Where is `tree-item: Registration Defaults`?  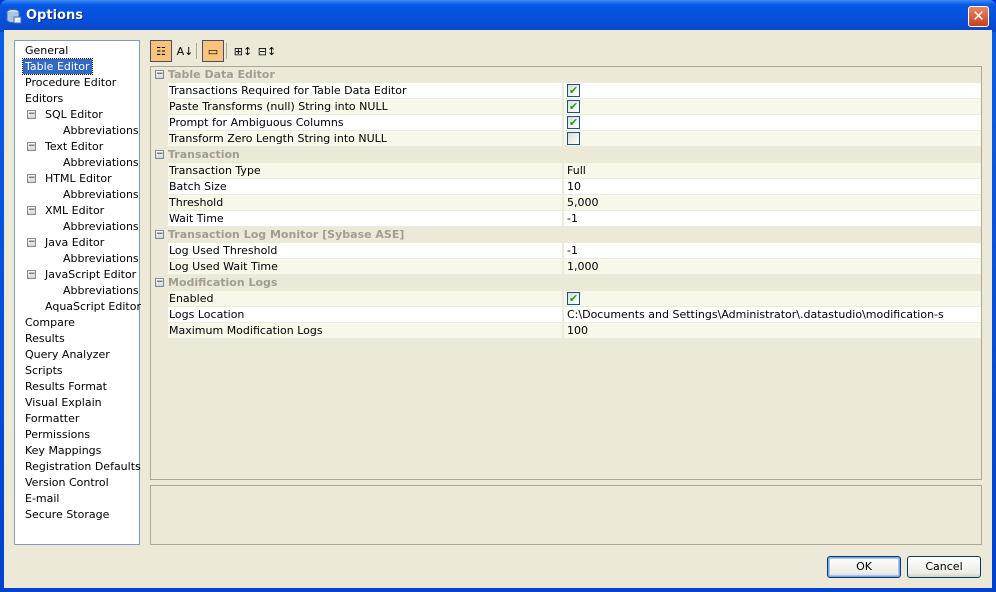
tree-item: Registration Defaults is located at coordinates (83, 466).